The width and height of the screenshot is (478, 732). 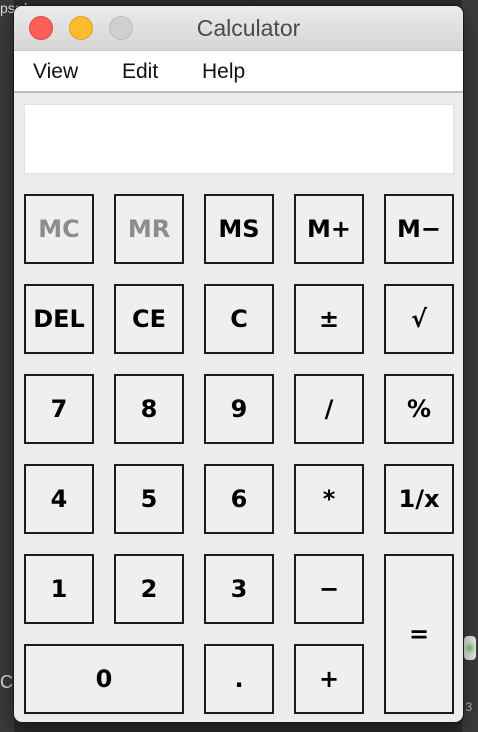 What do you see at coordinates (7, 366) in the screenshot?
I see `desktop-background-left` at bounding box center [7, 366].